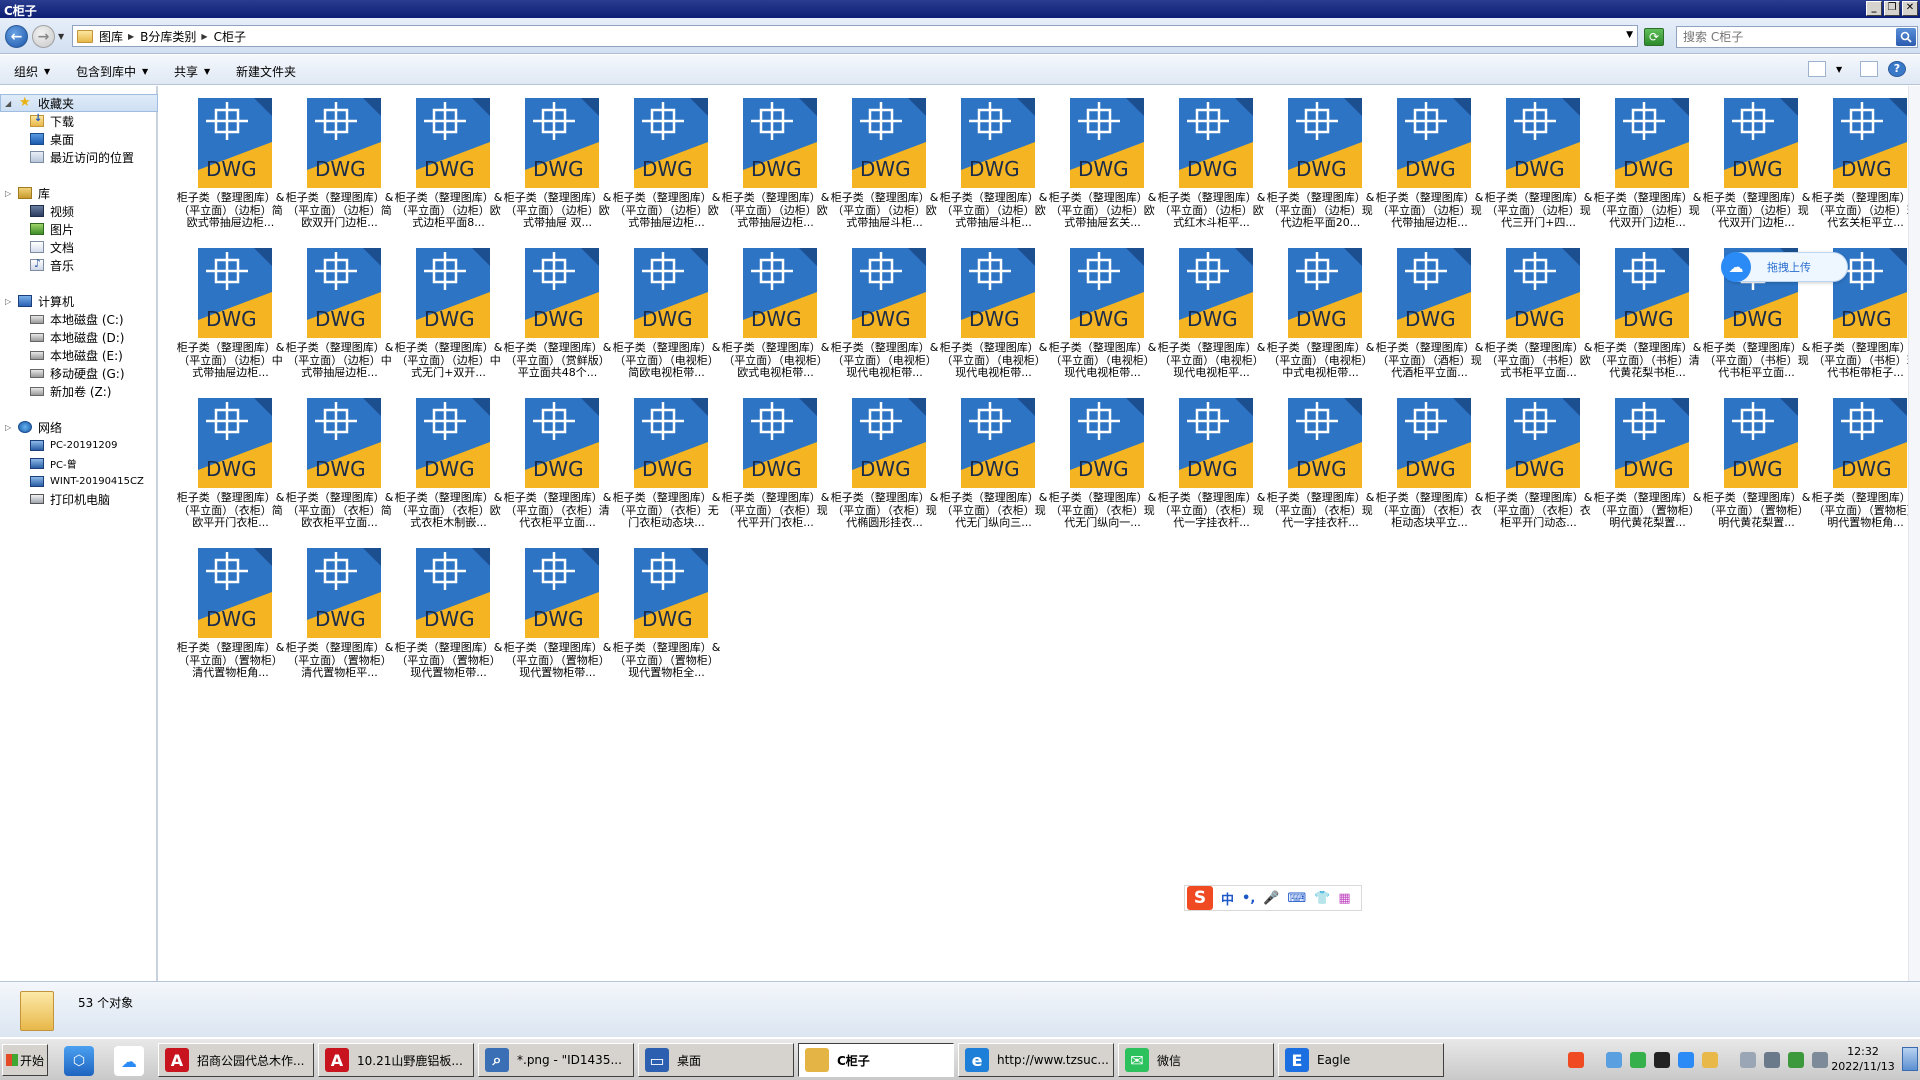 This screenshot has height=1080, width=1920. What do you see at coordinates (1196, 1060) in the screenshot?
I see `taskbar-button: ✉ 微信` at bounding box center [1196, 1060].